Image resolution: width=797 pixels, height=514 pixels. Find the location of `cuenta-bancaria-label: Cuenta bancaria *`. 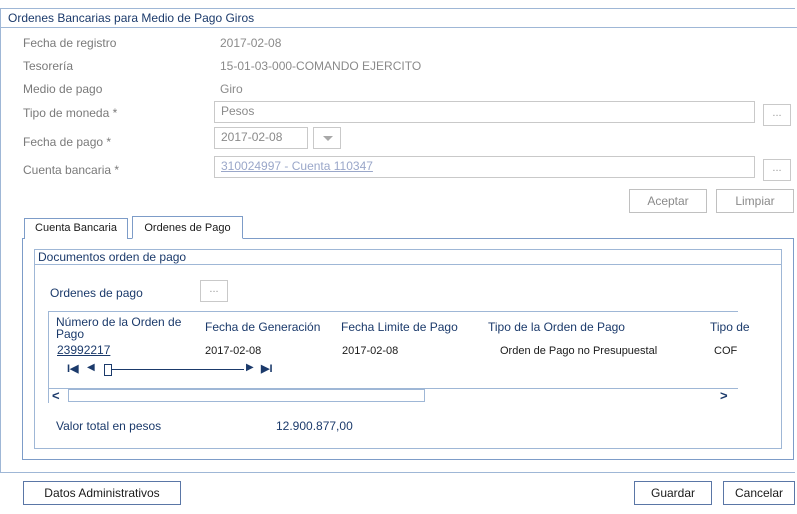

cuenta-bancaria-label: Cuenta bancaria * is located at coordinates (71, 170).